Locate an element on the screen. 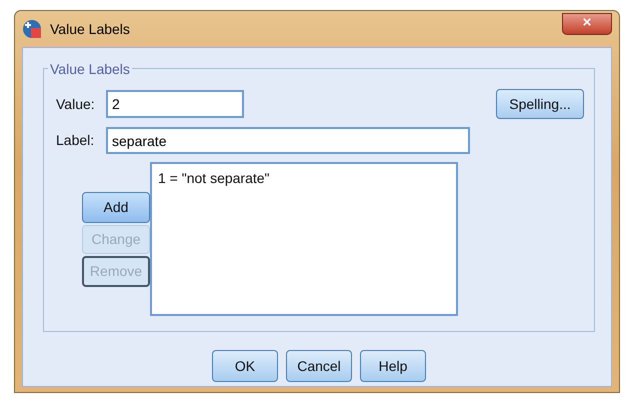  field-label: Value: is located at coordinates (76, 104).